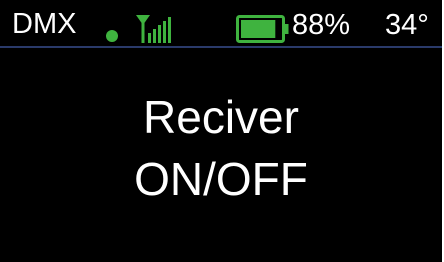  I want to click on mode-label: DMX, so click(44, 24).